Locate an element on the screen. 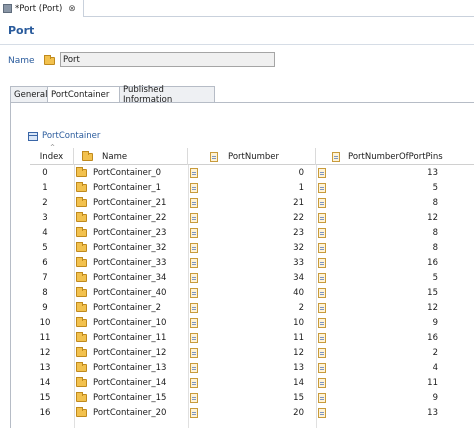  row-portnumber-cell: 12 is located at coordinates (252, 352).